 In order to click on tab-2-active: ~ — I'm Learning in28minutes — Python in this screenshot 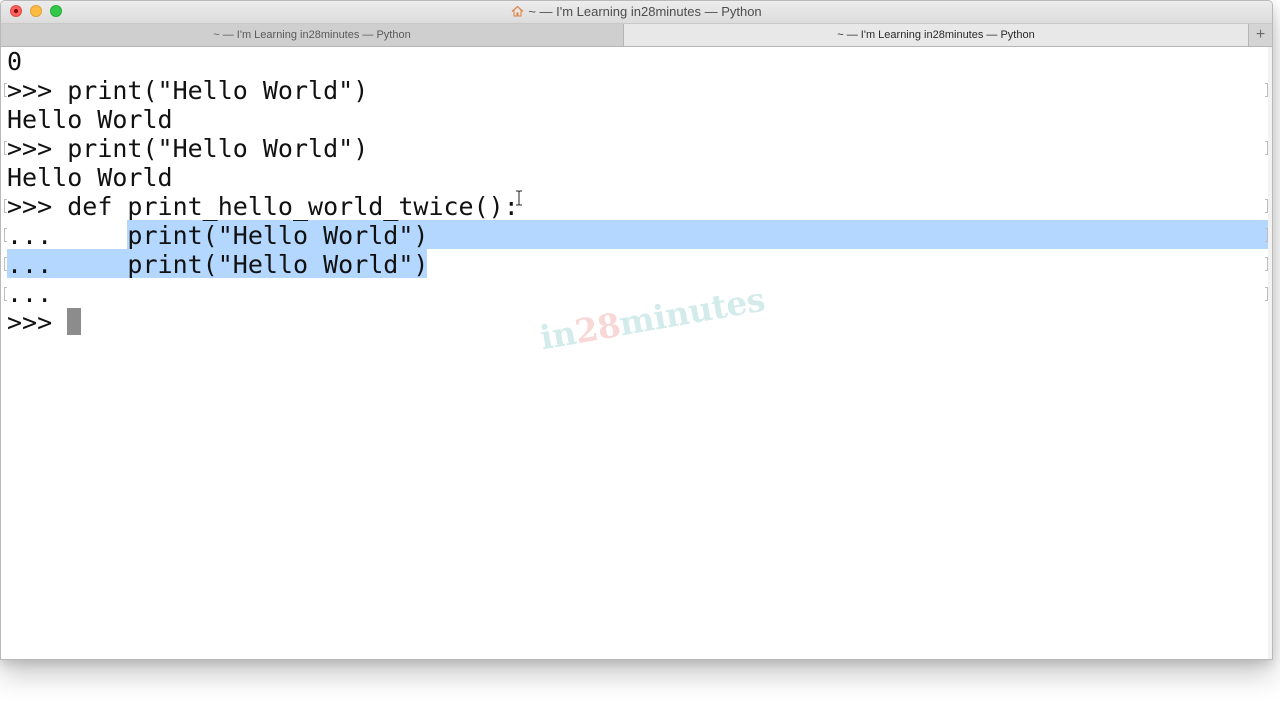, I will do `click(936, 35)`.